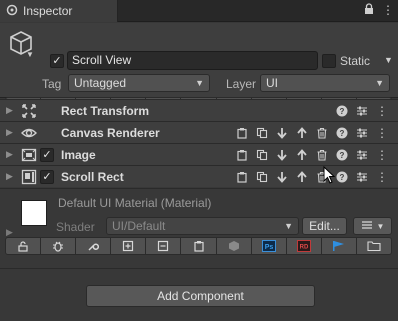 This screenshot has width=398, height=321. What do you see at coordinates (110, 133) in the screenshot?
I see `component-title: Canvas Renderer` at bounding box center [110, 133].